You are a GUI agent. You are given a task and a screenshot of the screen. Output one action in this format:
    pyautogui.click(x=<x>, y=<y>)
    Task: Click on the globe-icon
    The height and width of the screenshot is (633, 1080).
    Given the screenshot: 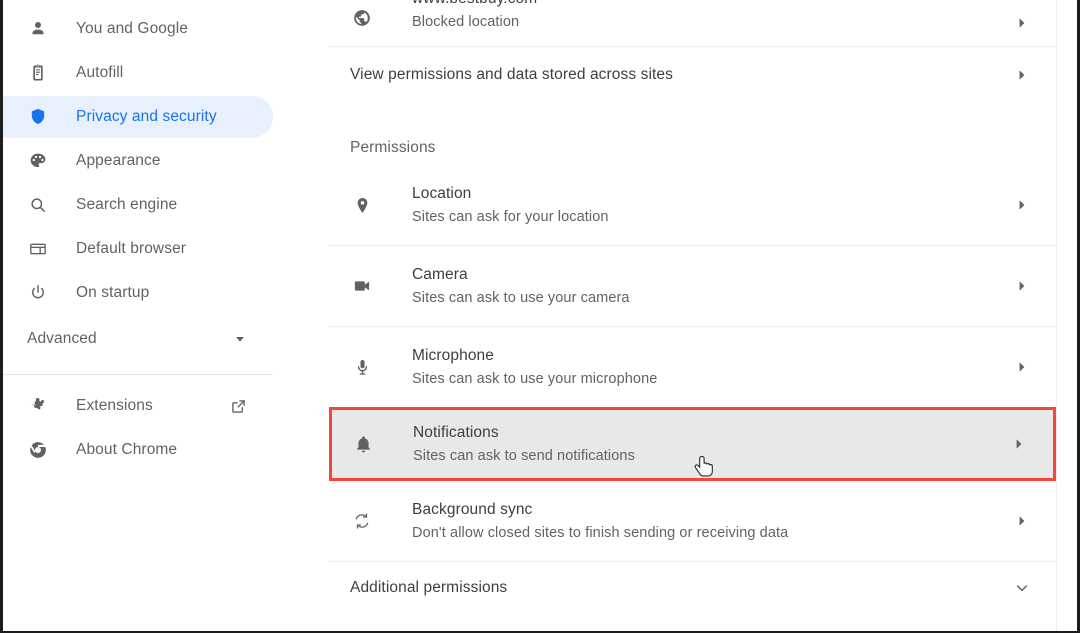 What is the action you would take?
    pyautogui.click(x=362, y=18)
    